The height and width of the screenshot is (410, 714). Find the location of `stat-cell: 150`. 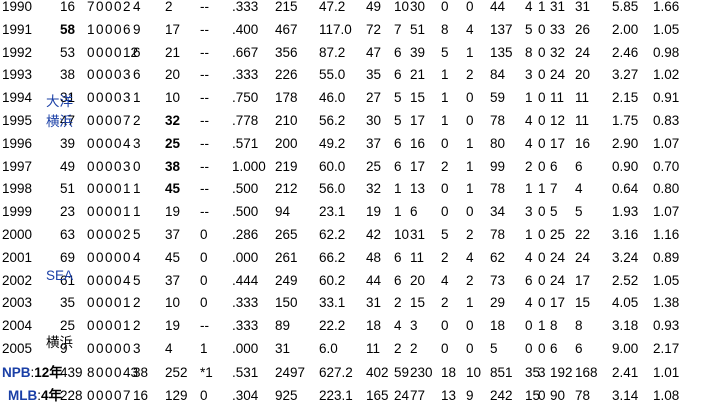

stat-cell: 150 is located at coordinates (286, 303).